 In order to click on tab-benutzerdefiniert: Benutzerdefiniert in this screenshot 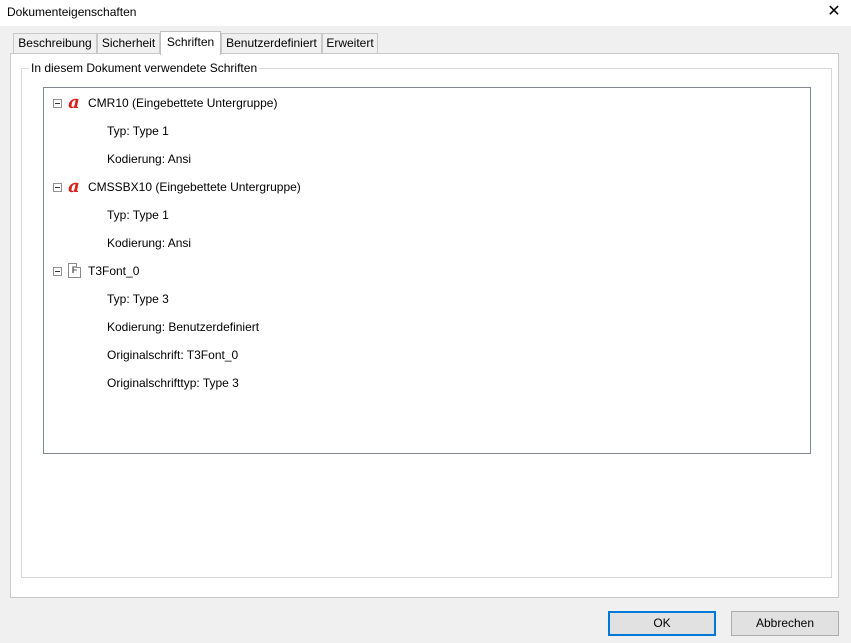, I will do `click(271, 43)`.